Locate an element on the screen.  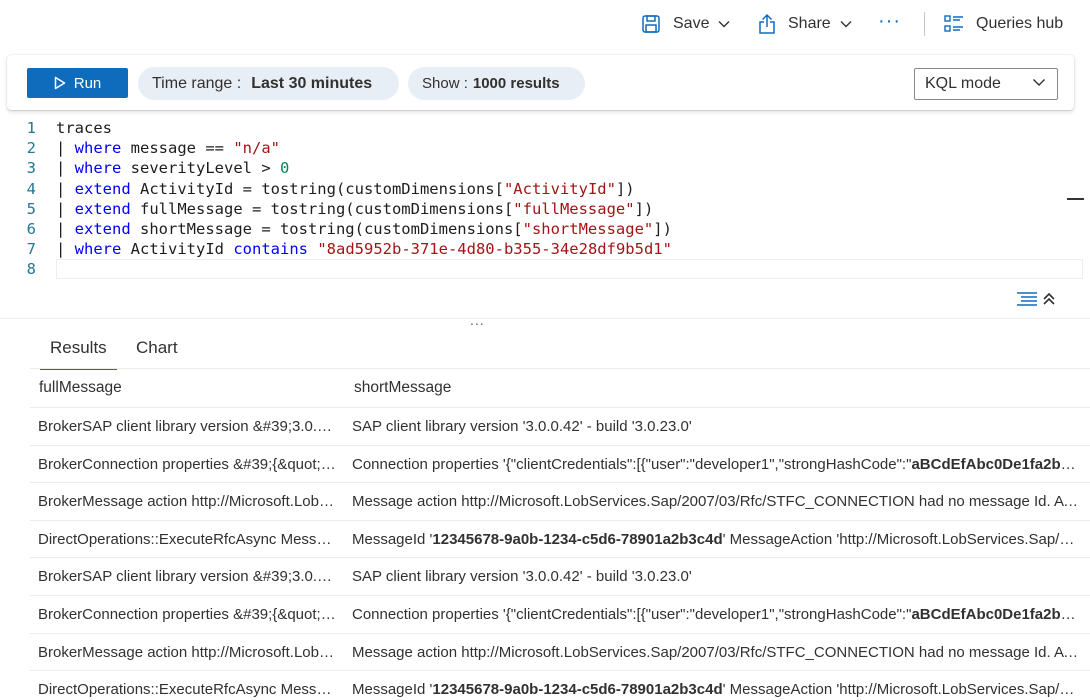
code-text: traces is located at coordinates (84, 128).